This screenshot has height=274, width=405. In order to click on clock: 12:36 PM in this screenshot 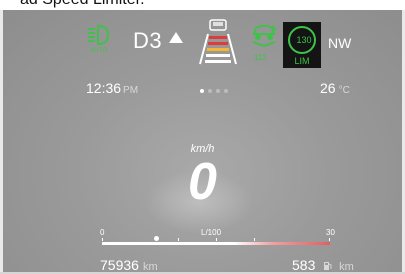, I will do `click(112, 88)`.